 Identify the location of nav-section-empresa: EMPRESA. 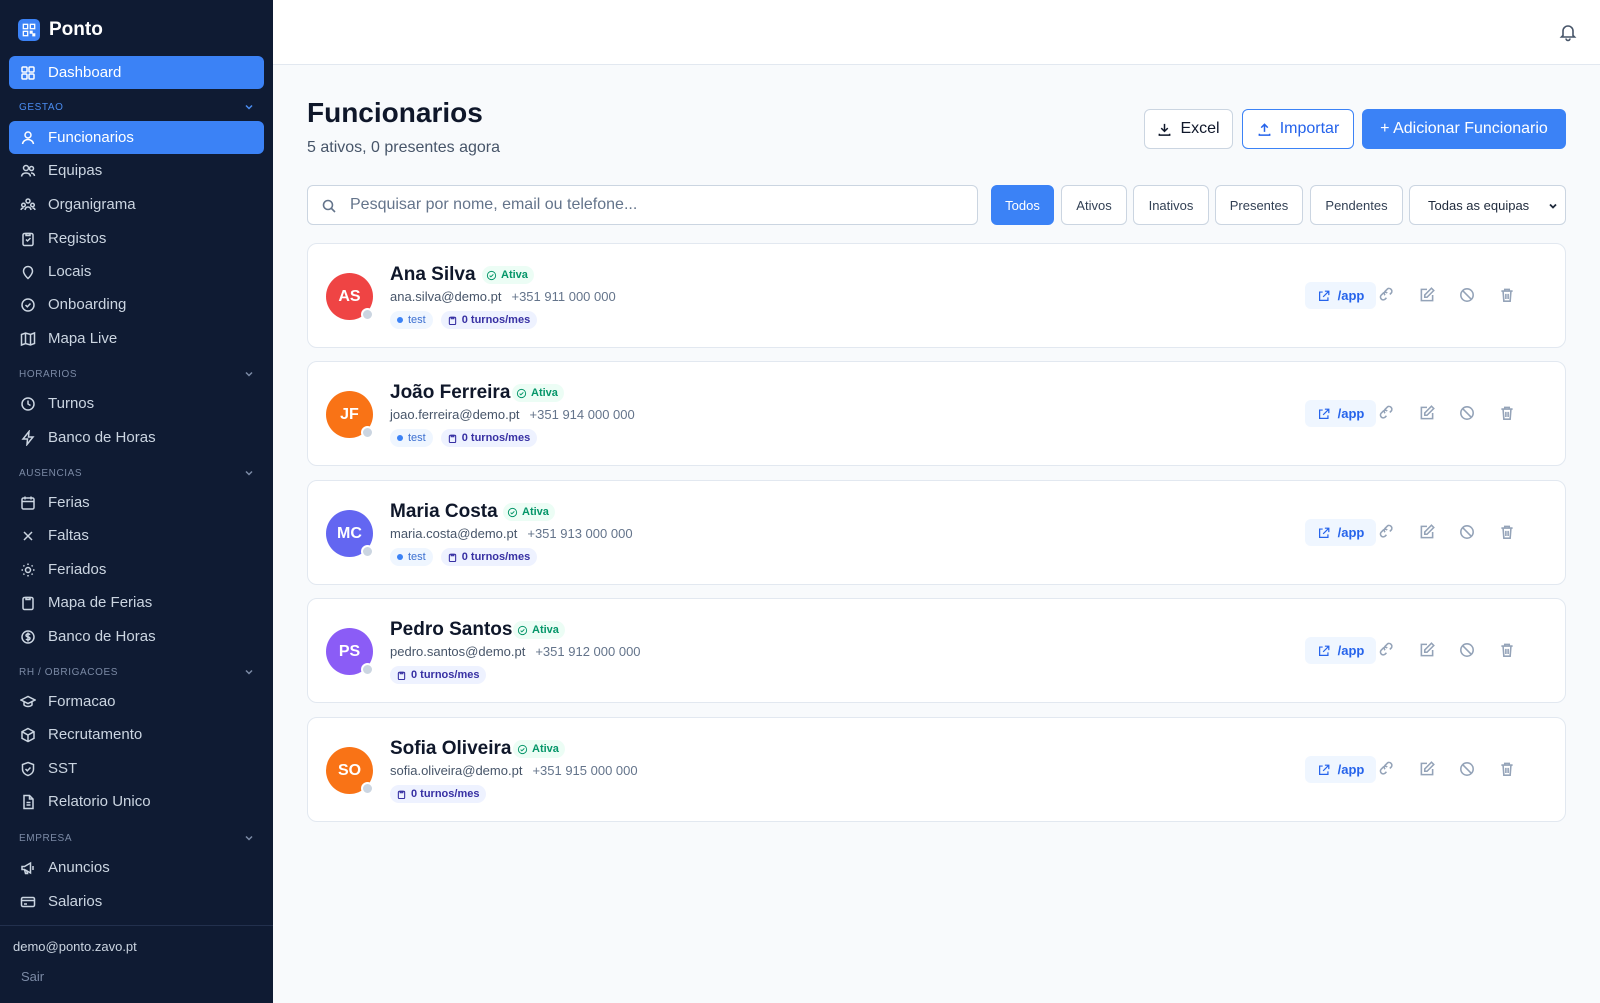
(137, 838).